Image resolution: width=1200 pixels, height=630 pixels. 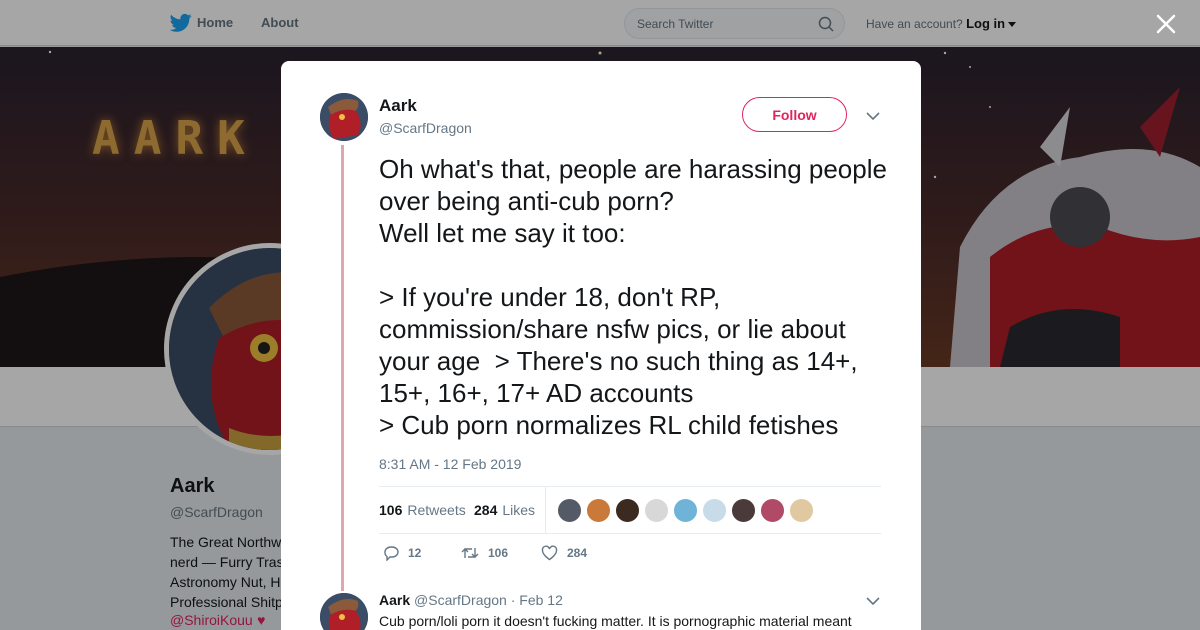 What do you see at coordinates (794, 114) in the screenshot?
I see `follow-button: Follow` at bounding box center [794, 114].